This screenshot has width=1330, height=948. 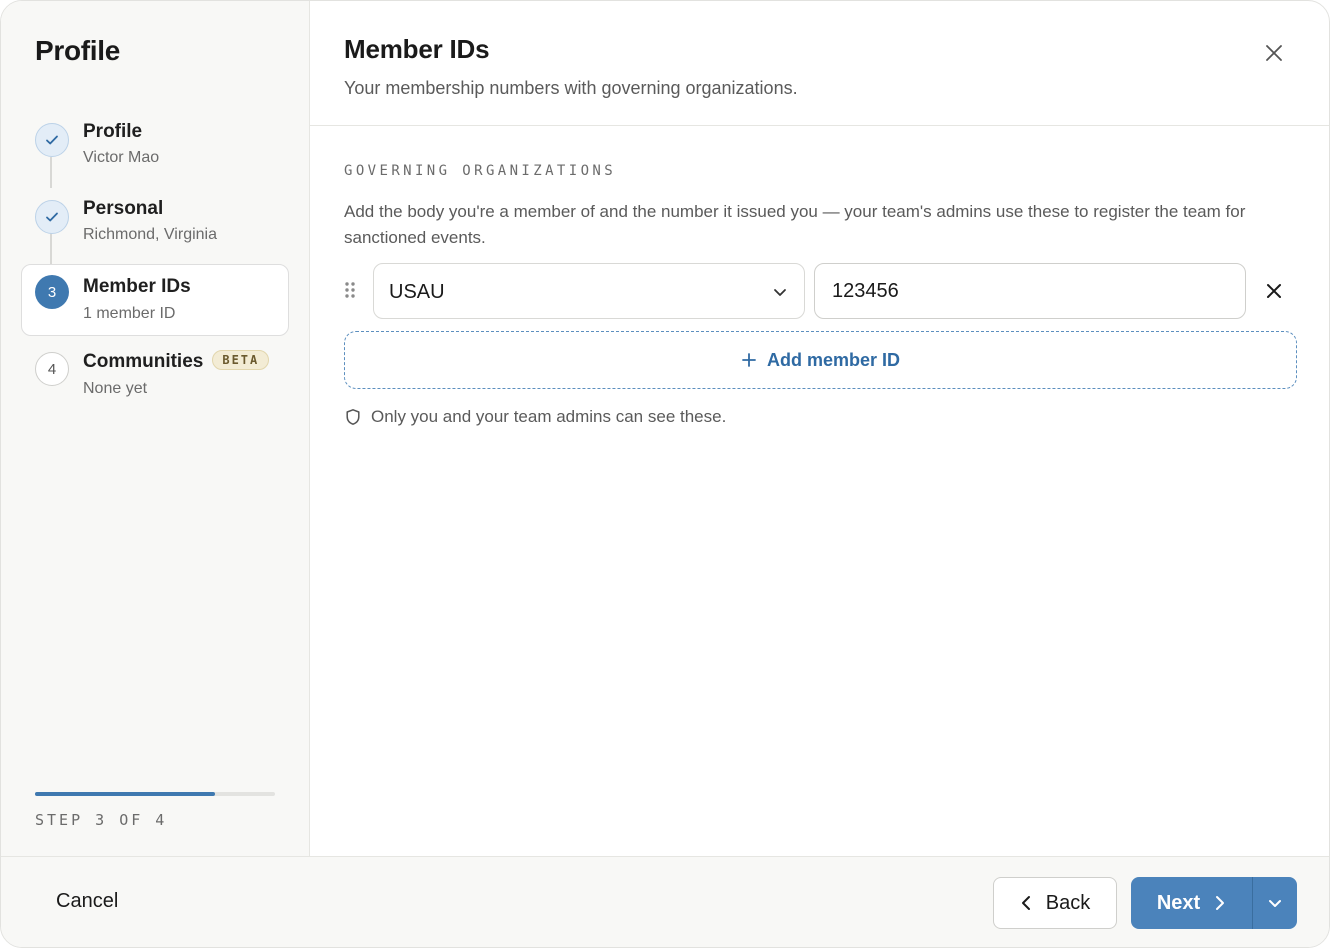 What do you see at coordinates (1220, 903) in the screenshot?
I see `chevron-right-icon` at bounding box center [1220, 903].